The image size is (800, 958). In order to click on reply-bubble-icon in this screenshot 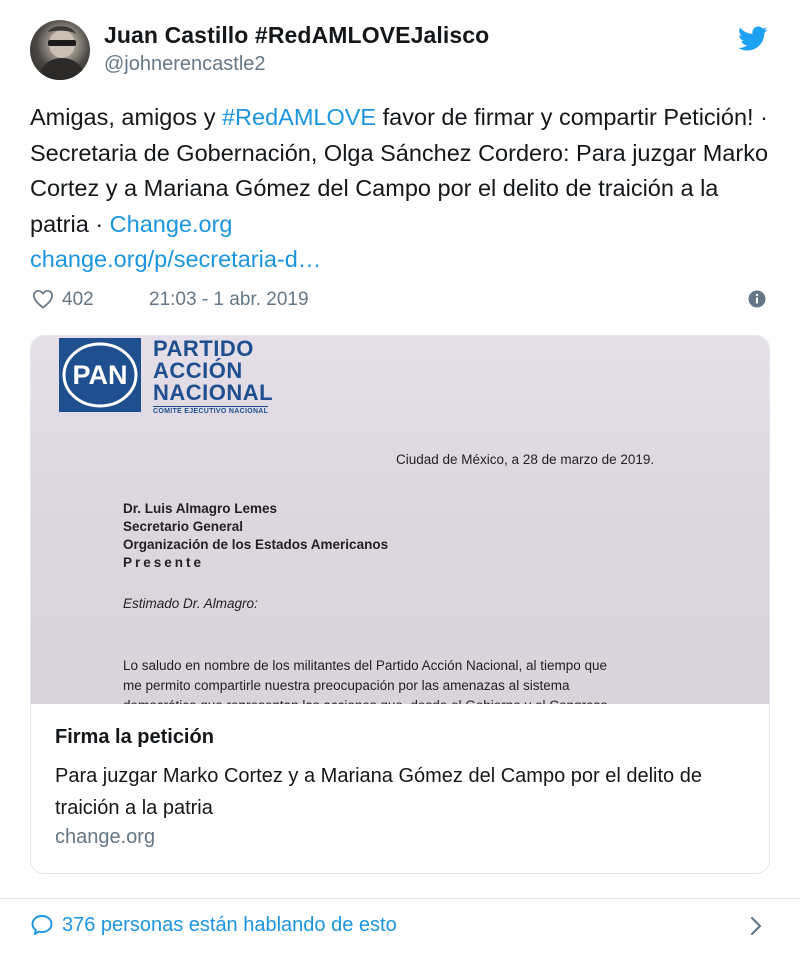, I will do `click(42, 925)`.